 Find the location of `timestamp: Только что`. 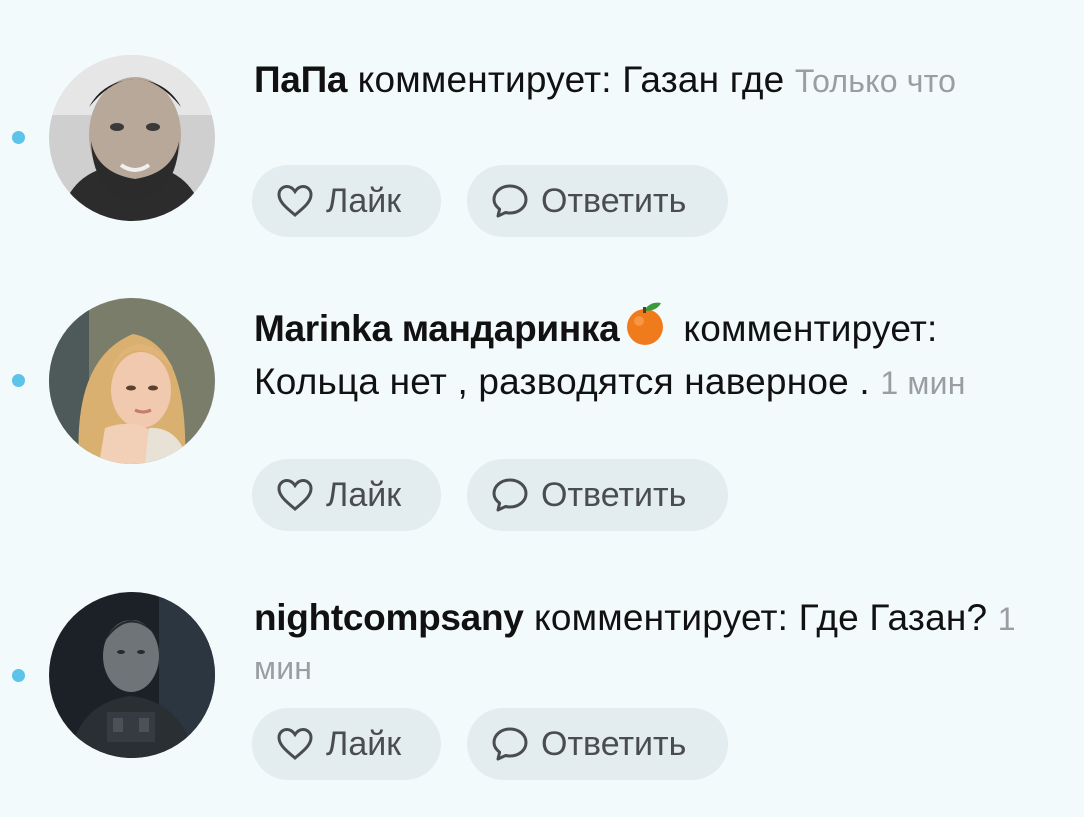

timestamp: Только что is located at coordinates (875, 81).